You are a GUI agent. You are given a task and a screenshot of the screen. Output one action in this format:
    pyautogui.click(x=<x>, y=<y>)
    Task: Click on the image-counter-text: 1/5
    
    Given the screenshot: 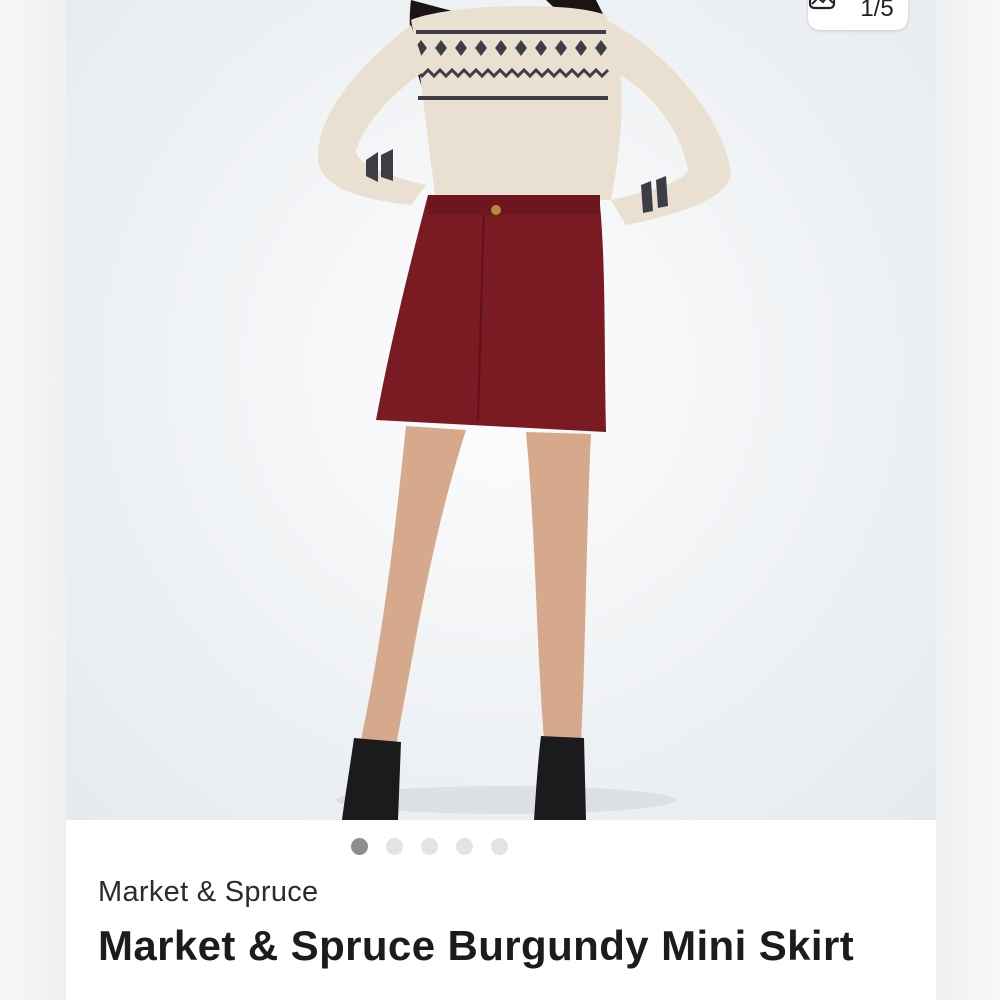 What is the action you would take?
    pyautogui.click(x=877, y=11)
    